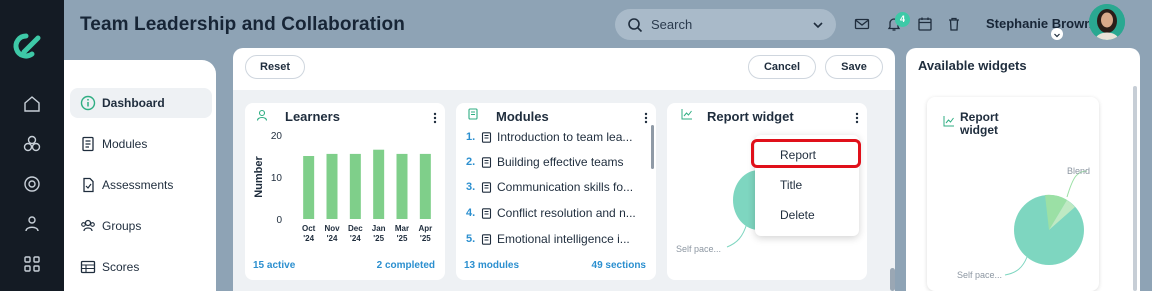 The image size is (1152, 291). I want to click on info-icon, so click(88, 103).